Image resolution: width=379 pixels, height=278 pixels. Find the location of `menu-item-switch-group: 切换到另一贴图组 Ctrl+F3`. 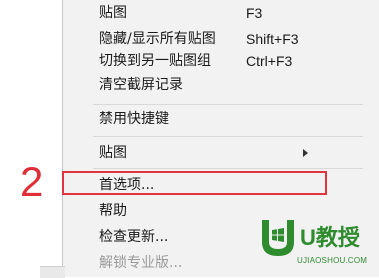

menu-item-switch-group: 切换到另一贴图组 Ctrl+F3 is located at coordinates (221, 61).